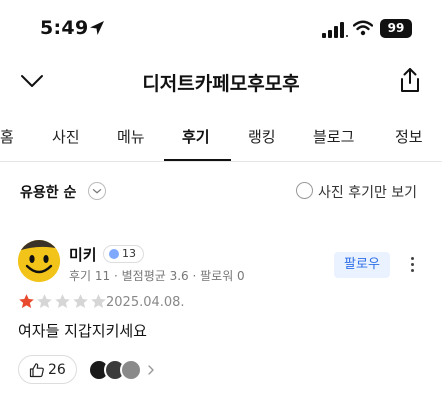 The height and width of the screenshot is (404, 442). I want to click on smiley-avatar-icon, so click(39, 261).